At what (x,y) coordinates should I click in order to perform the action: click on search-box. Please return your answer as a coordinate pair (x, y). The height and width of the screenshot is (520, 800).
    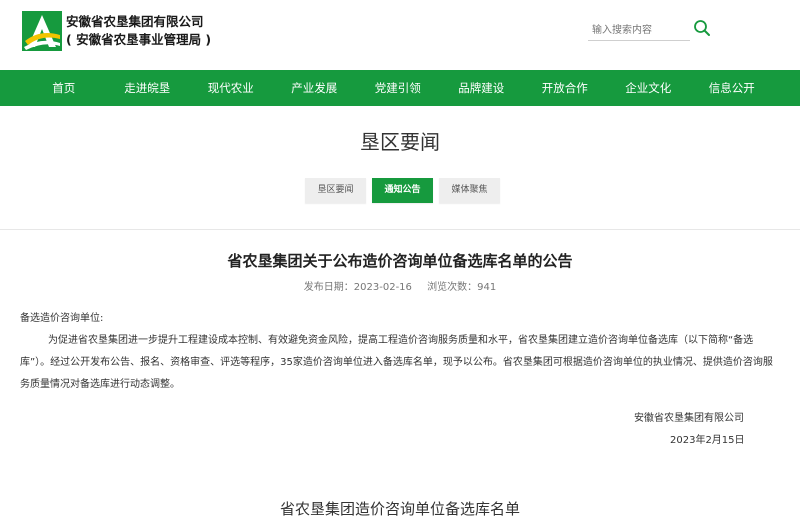
    Looking at the image, I should click on (640, 29).